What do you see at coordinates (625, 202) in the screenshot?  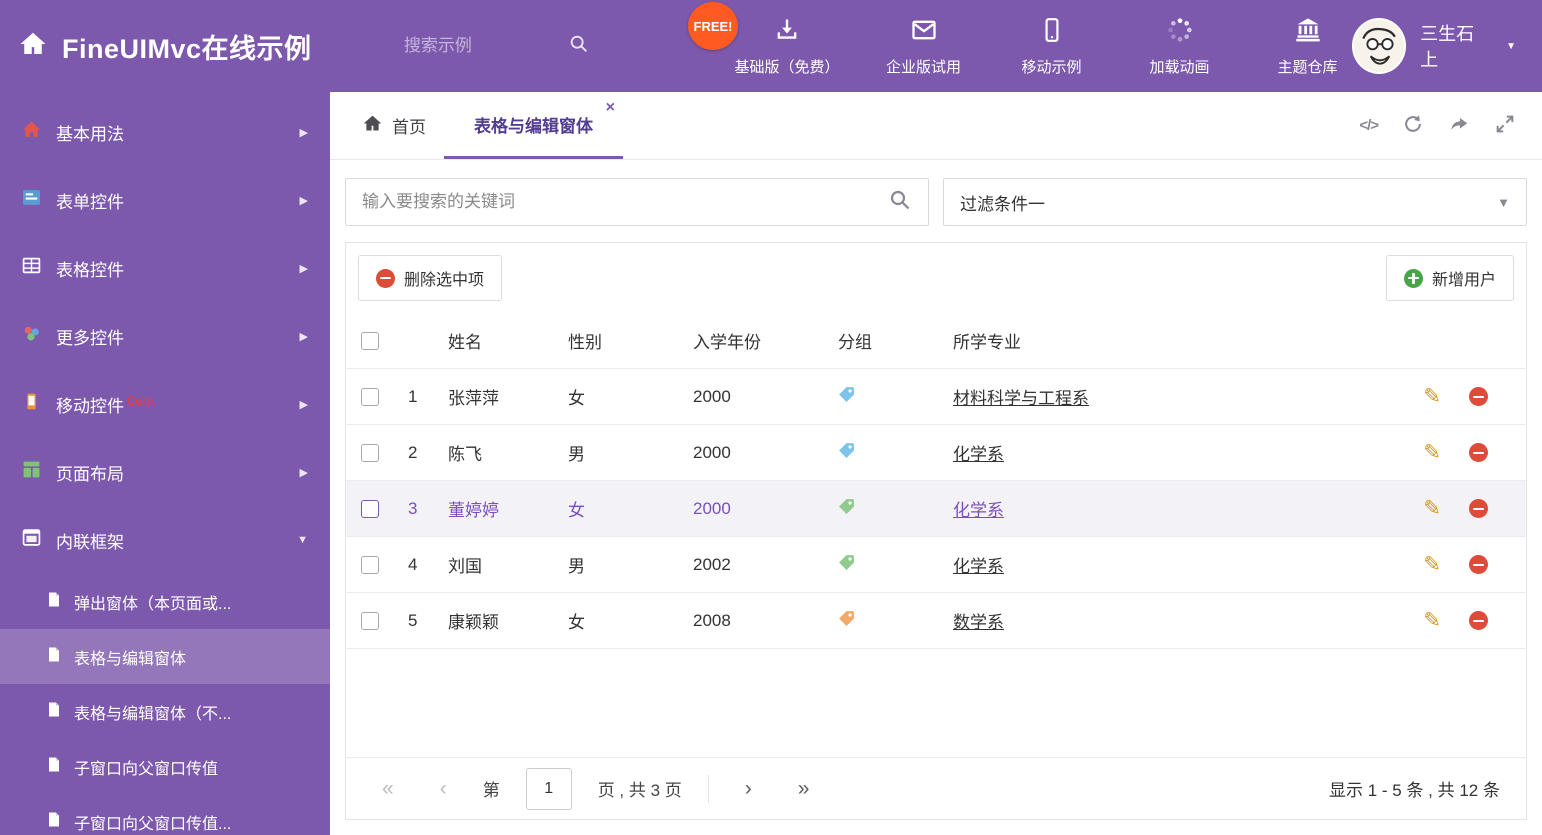 I see `keyword-search-input` at bounding box center [625, 202].